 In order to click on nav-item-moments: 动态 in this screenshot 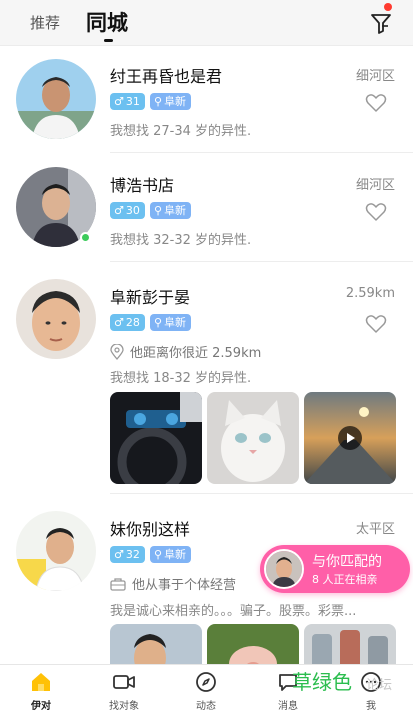, I will do `click(206, 688)`.